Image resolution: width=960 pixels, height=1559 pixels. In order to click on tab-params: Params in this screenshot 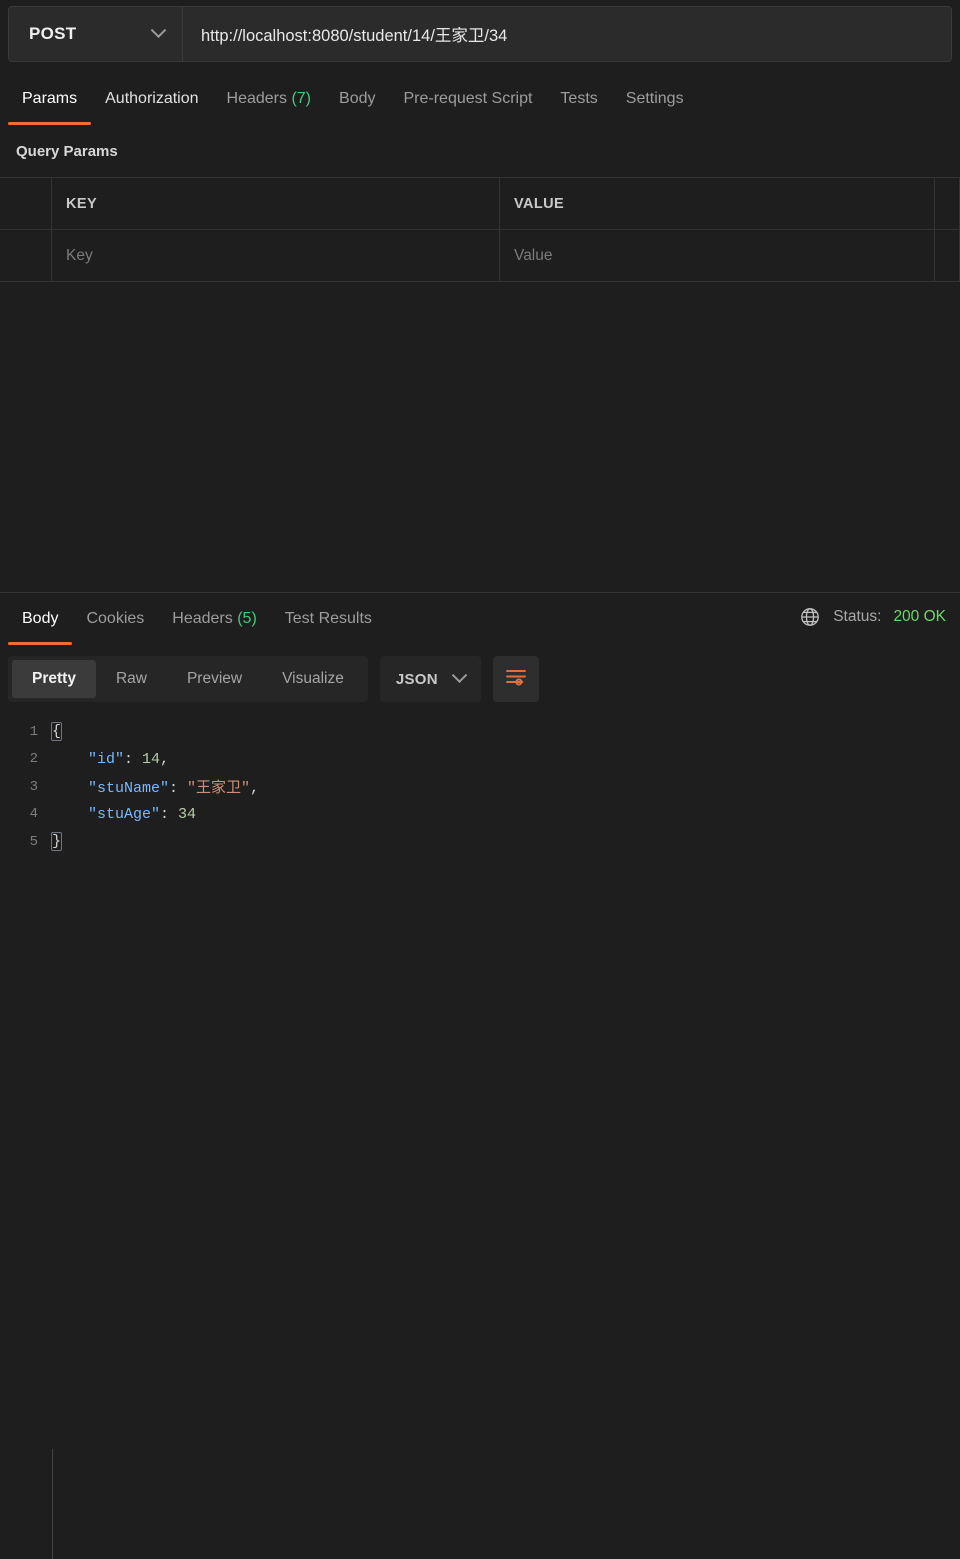, I will do `click(50, 103)`.